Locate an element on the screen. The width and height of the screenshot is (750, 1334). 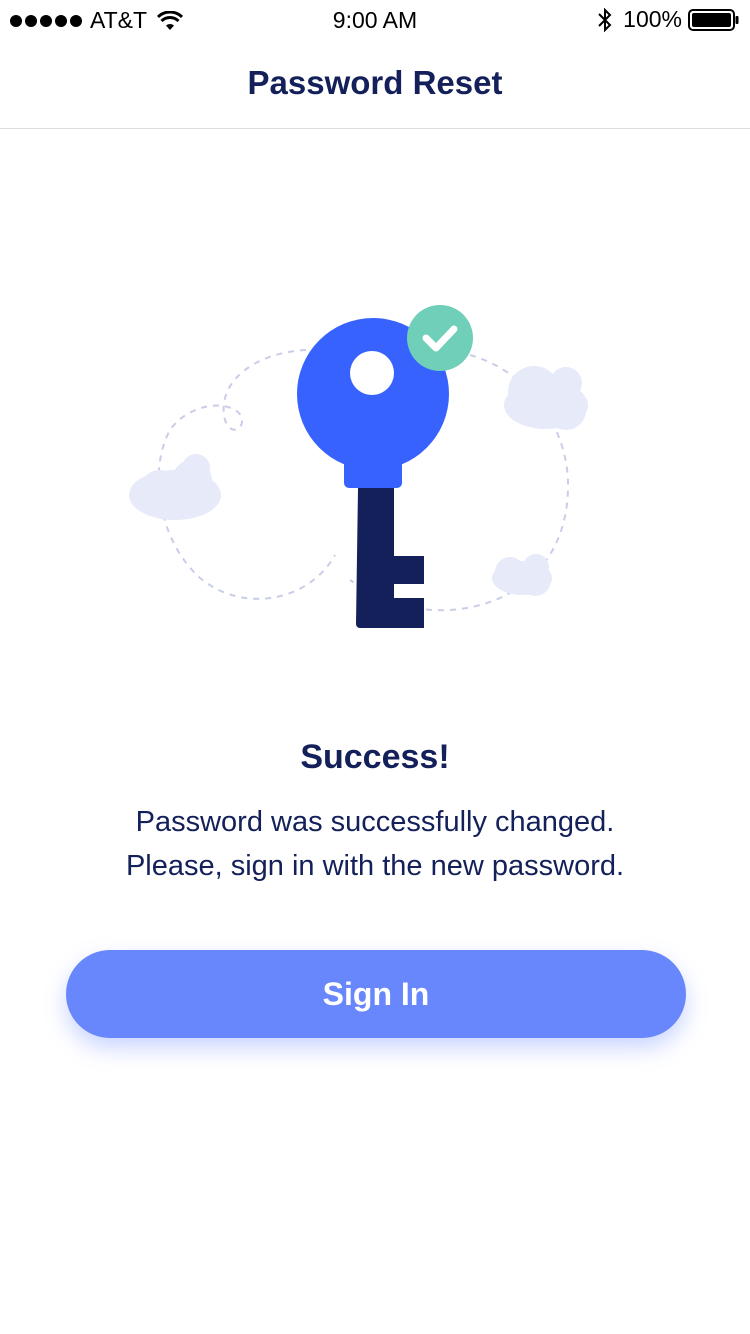
navigation-bar: Password Reset is located at coordinates (375, 84).